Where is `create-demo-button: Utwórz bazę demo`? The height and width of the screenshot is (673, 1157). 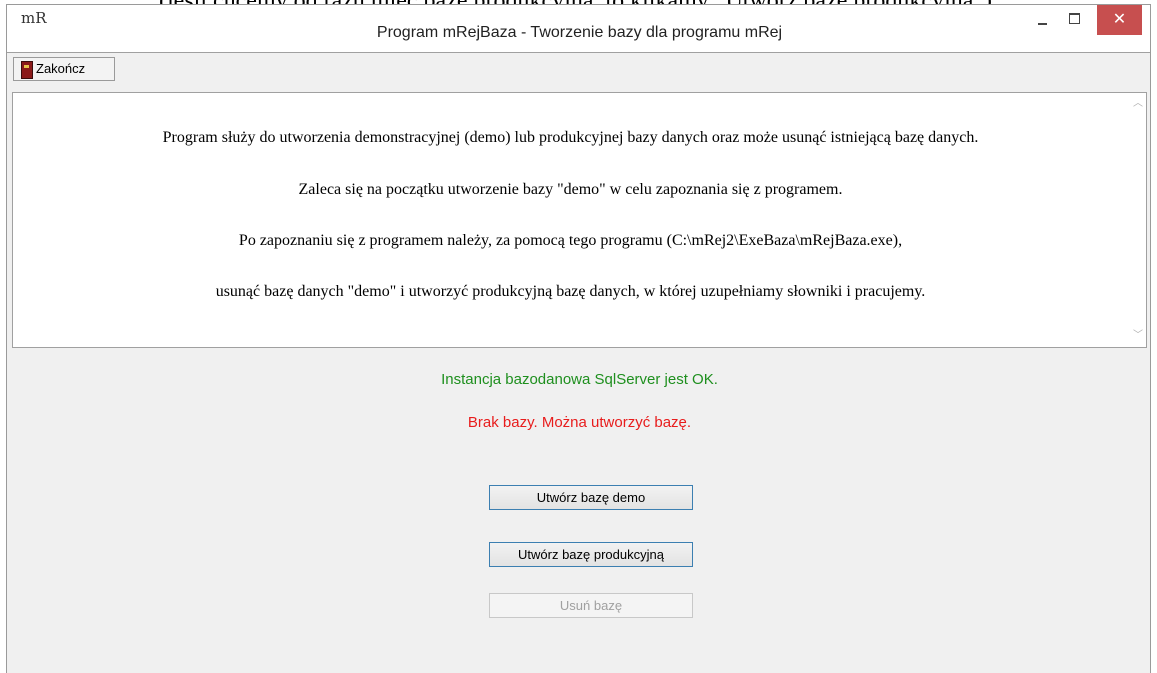
create-demo-button: Utwórz bazę demo is located at coordinates (591, 497).